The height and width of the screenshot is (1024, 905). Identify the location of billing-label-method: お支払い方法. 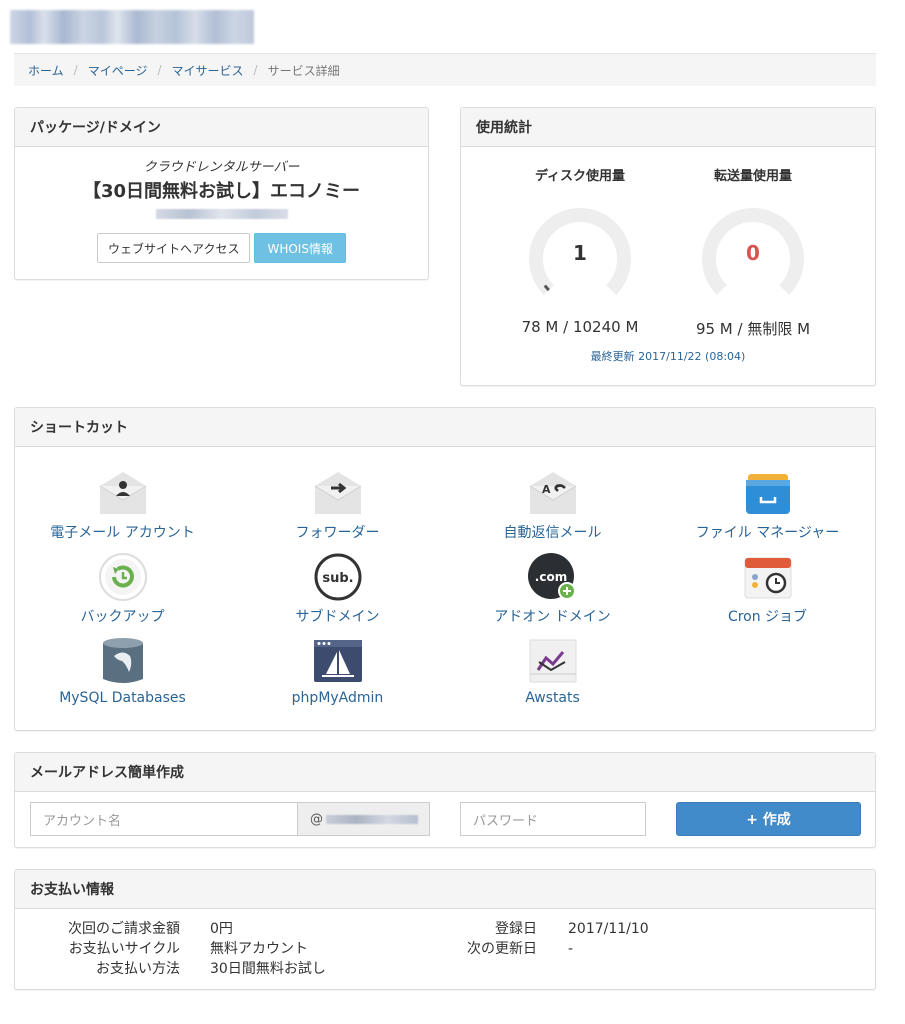
(138, 969).